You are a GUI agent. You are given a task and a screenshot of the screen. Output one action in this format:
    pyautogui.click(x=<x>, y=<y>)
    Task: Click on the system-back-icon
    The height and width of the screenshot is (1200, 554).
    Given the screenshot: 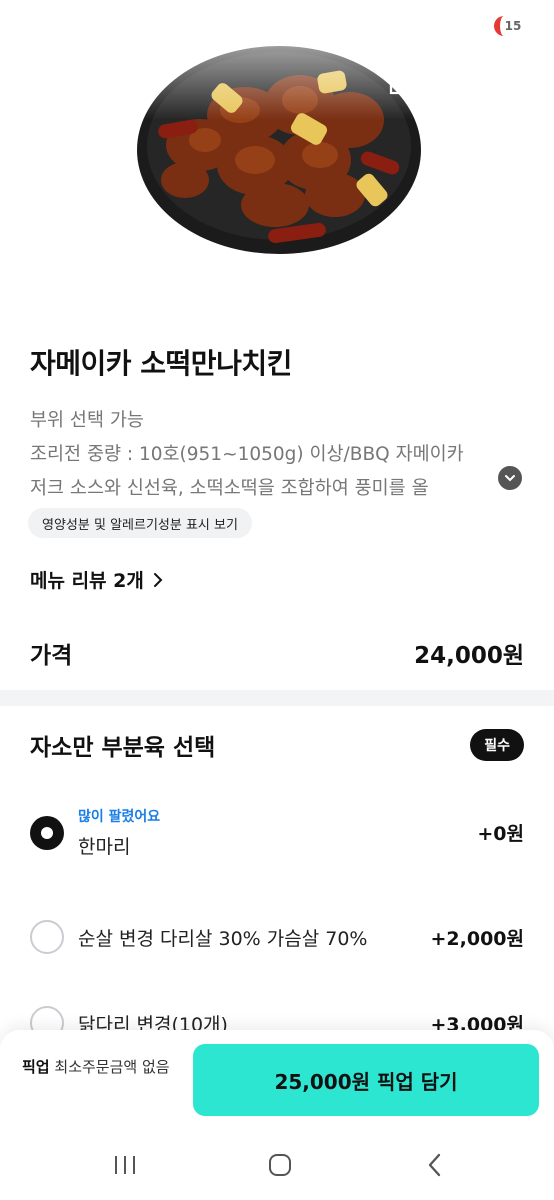 What is the action you would take?
    pyautogui.click(x=434, y=1165)
    